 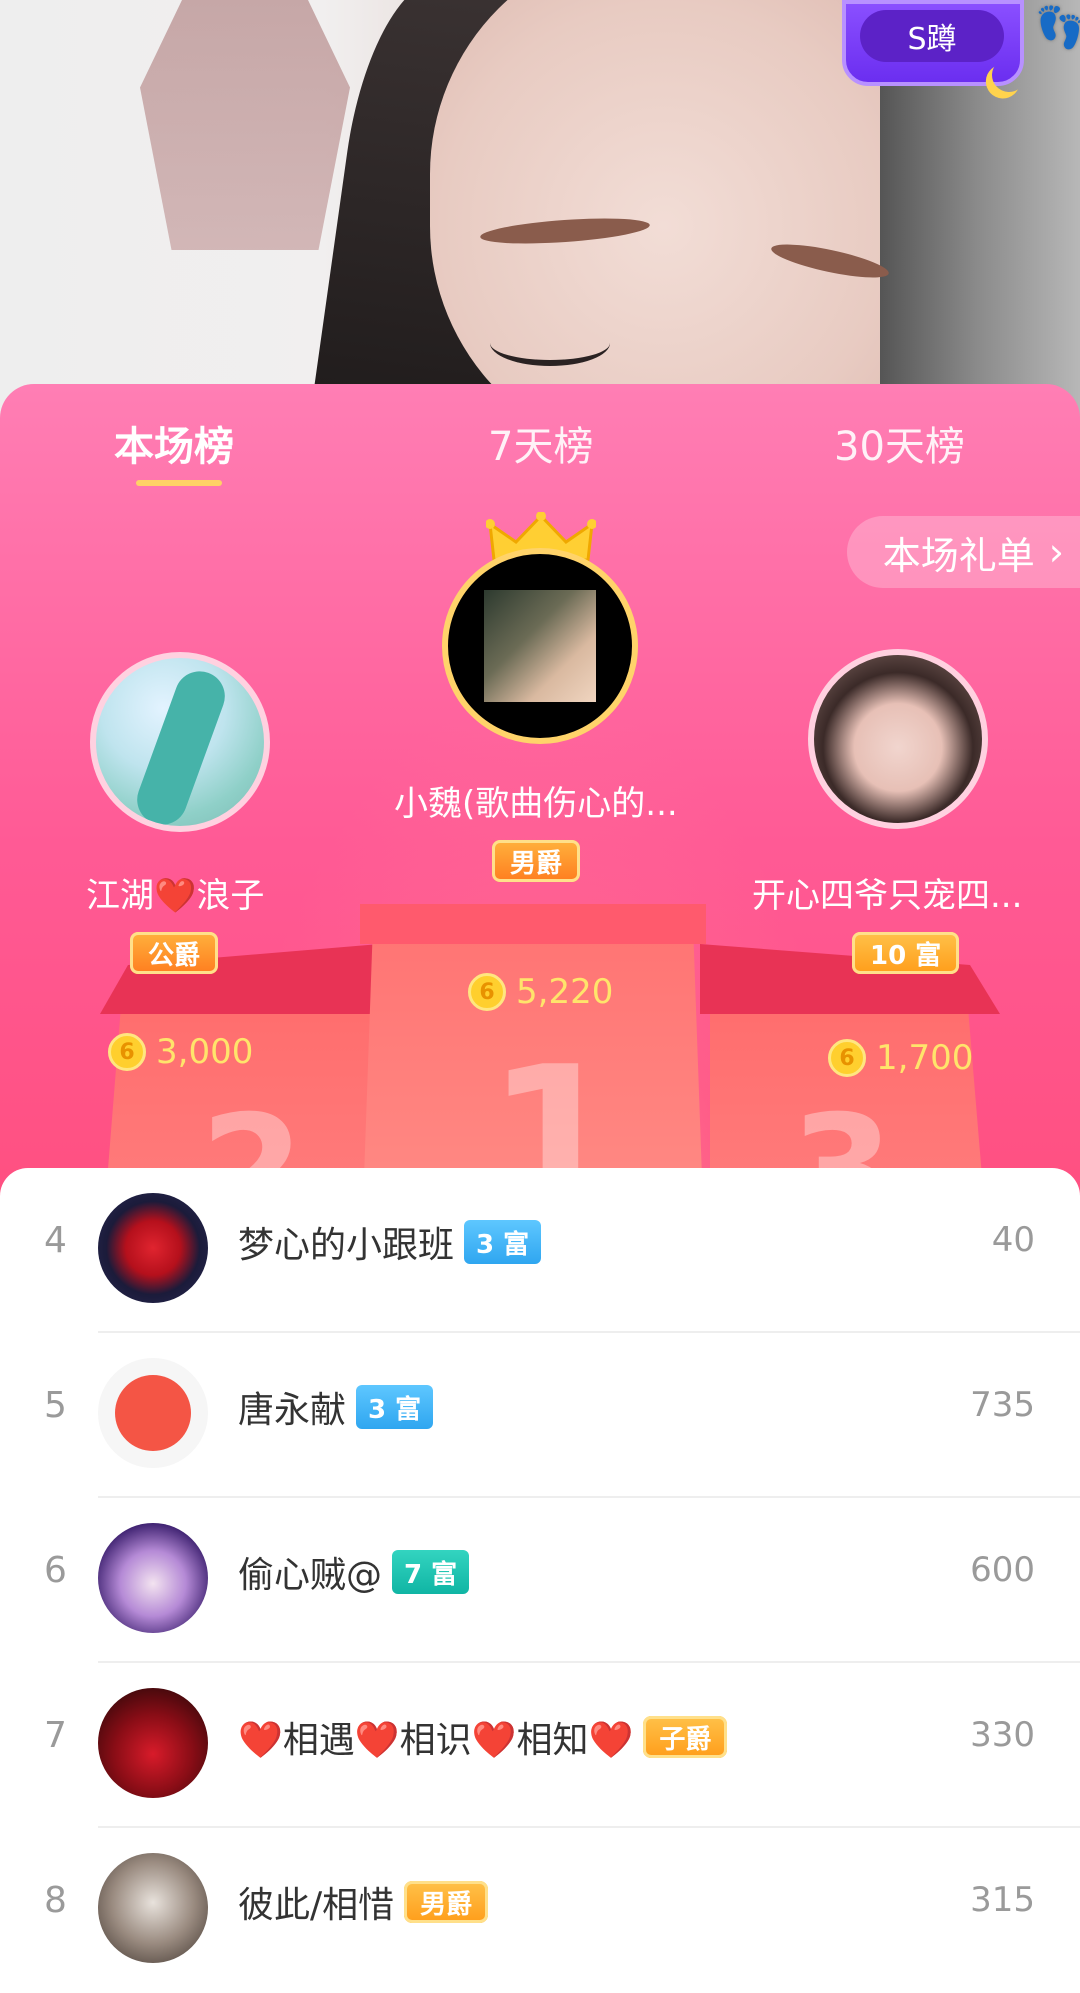 I want to click on leaderboard-tabs: 本场榜 7天榜 30天榜, so click(x=540, y=448).